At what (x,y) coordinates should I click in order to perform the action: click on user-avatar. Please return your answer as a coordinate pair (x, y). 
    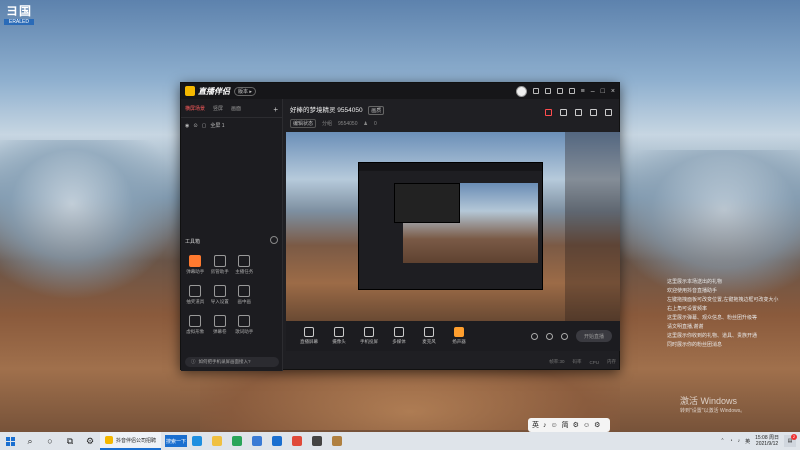
    Looking at the image, I should click on (521, 91).